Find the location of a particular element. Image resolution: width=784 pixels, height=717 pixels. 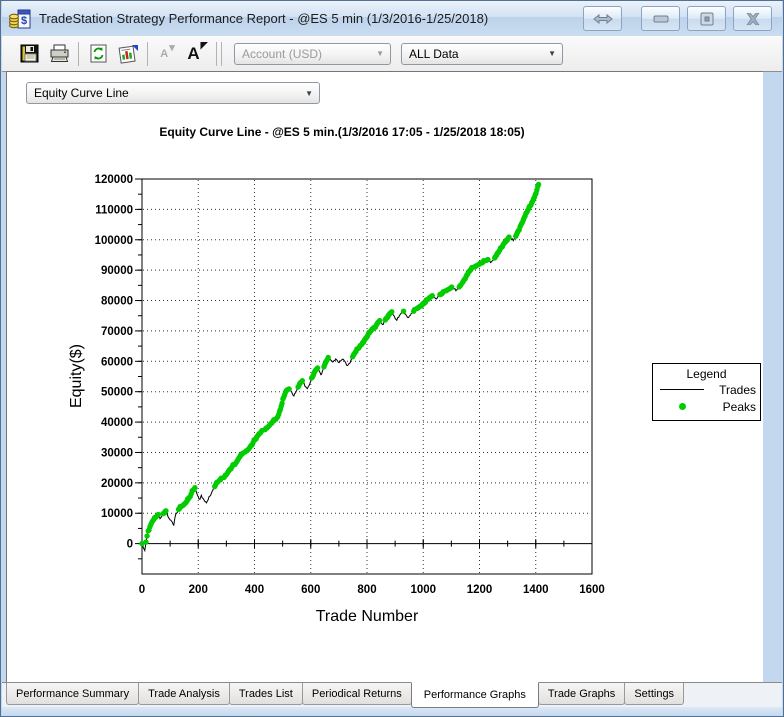

decrease-font-button: A ▾ is located at coordinates (167, 54).